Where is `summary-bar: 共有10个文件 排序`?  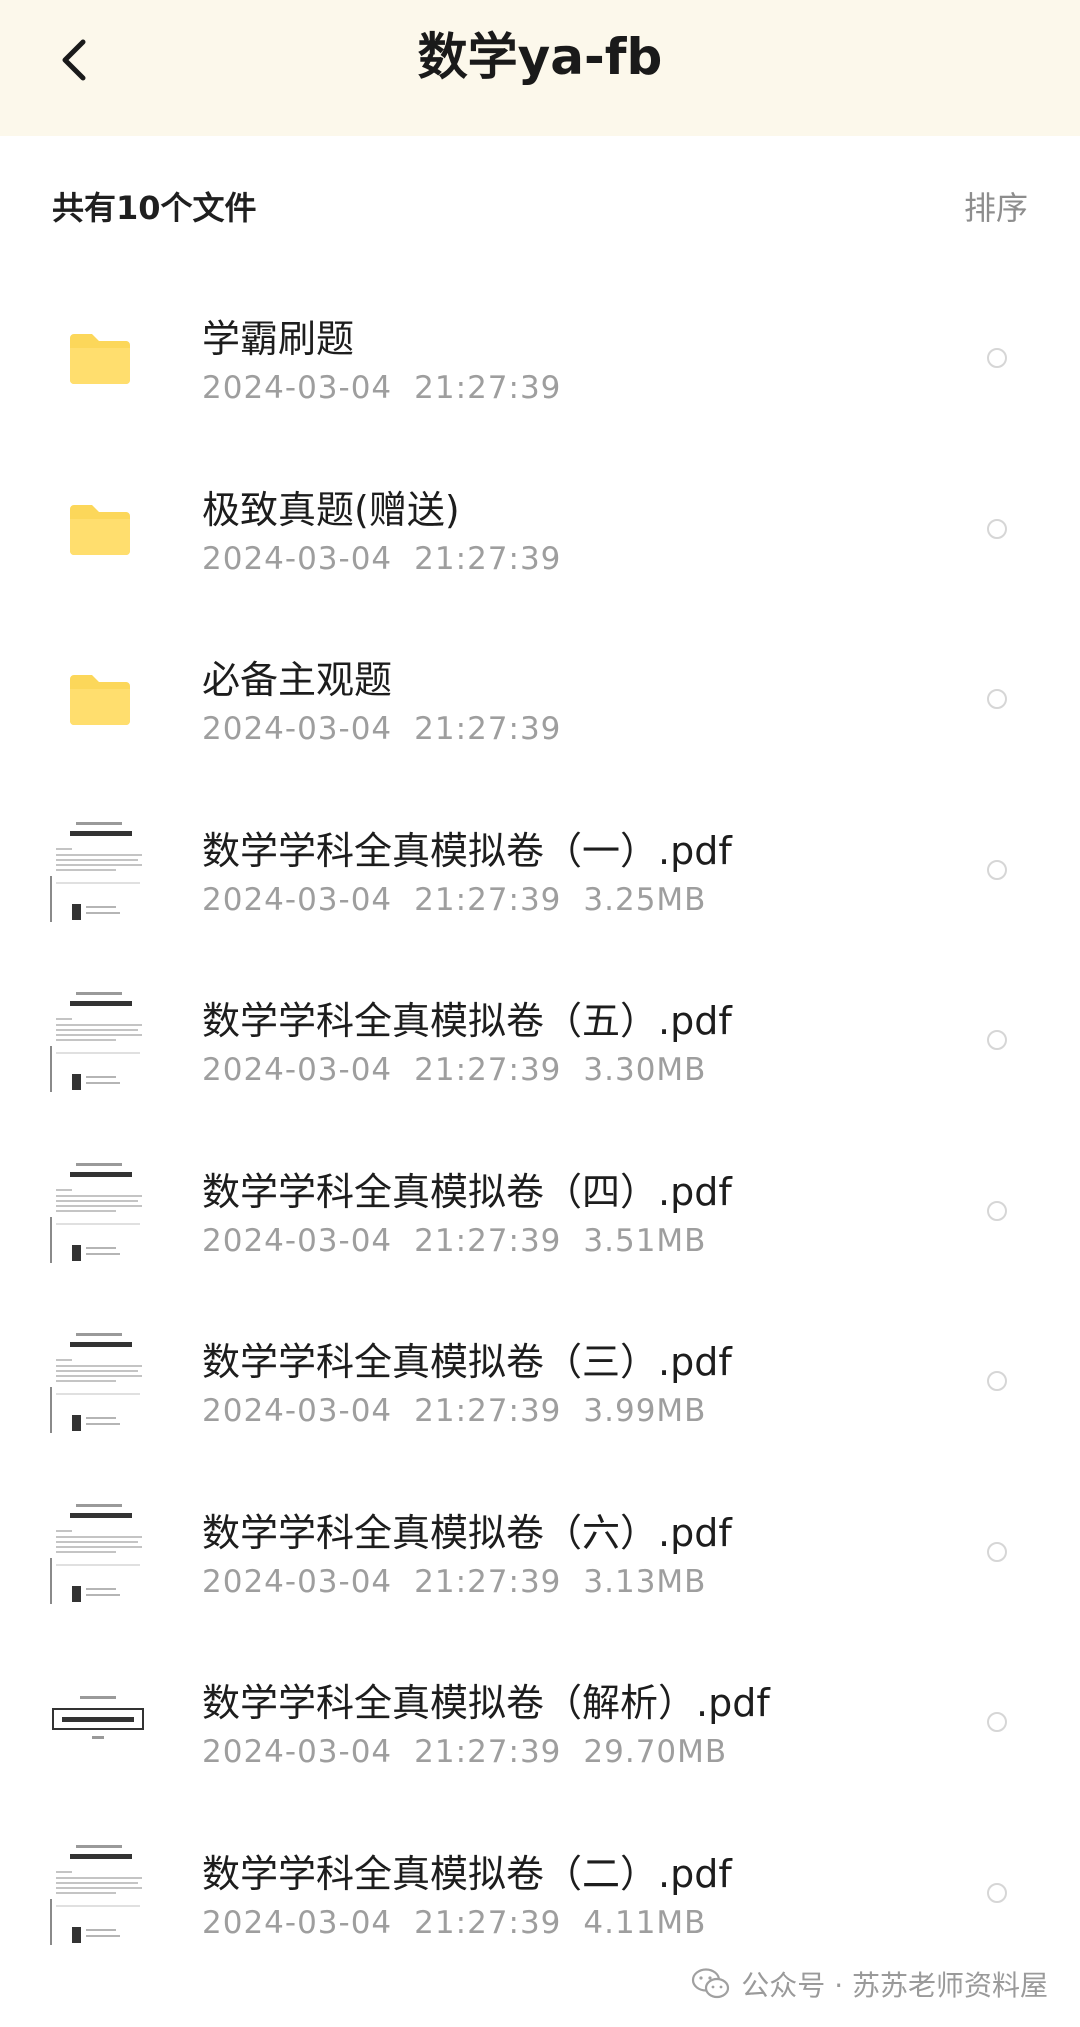 summary-bar: 共有10个文件 排序 is located at coordinates (540, 208).